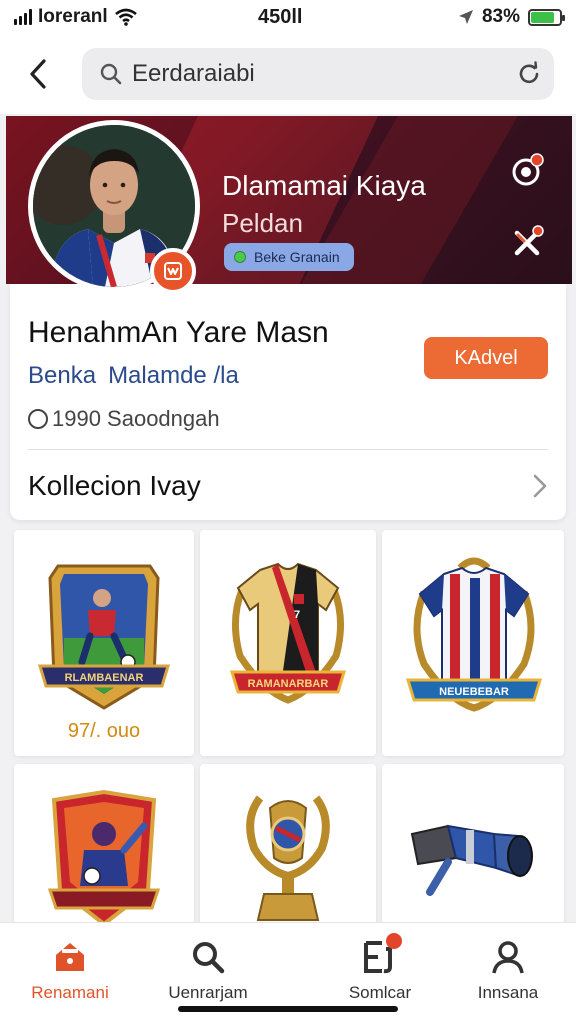 The height and width of the screenshot is (1024, 576). What do you see at coordinates (312, 74) in the screenshot?
I see `search-input` at bounding box center [312, 74].